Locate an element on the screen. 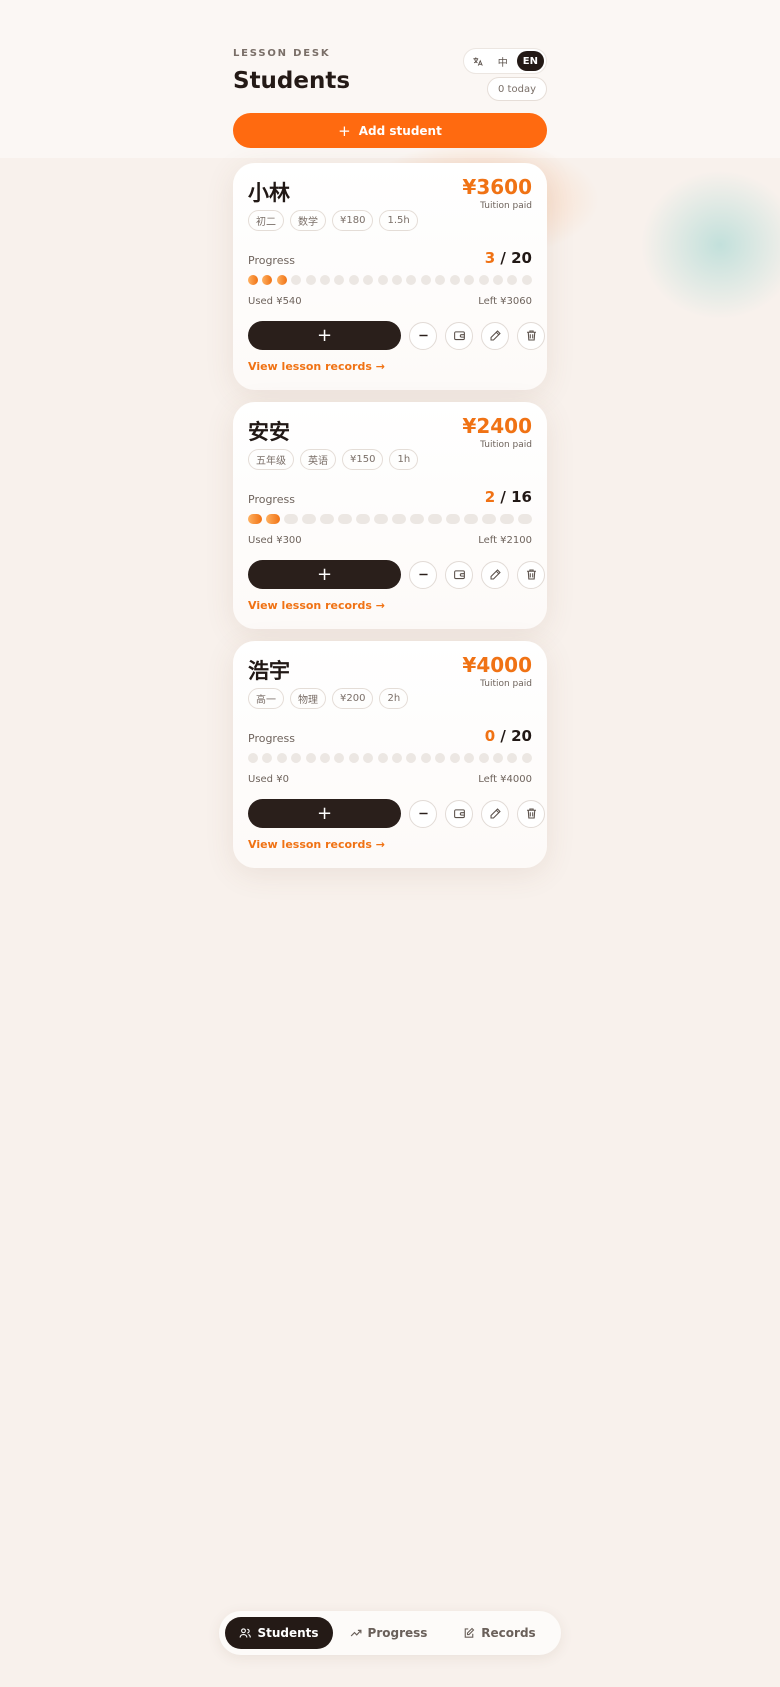 The height and width of the screenshot is (1687, 780). trend-icon is located at coordinates (356, 1633).